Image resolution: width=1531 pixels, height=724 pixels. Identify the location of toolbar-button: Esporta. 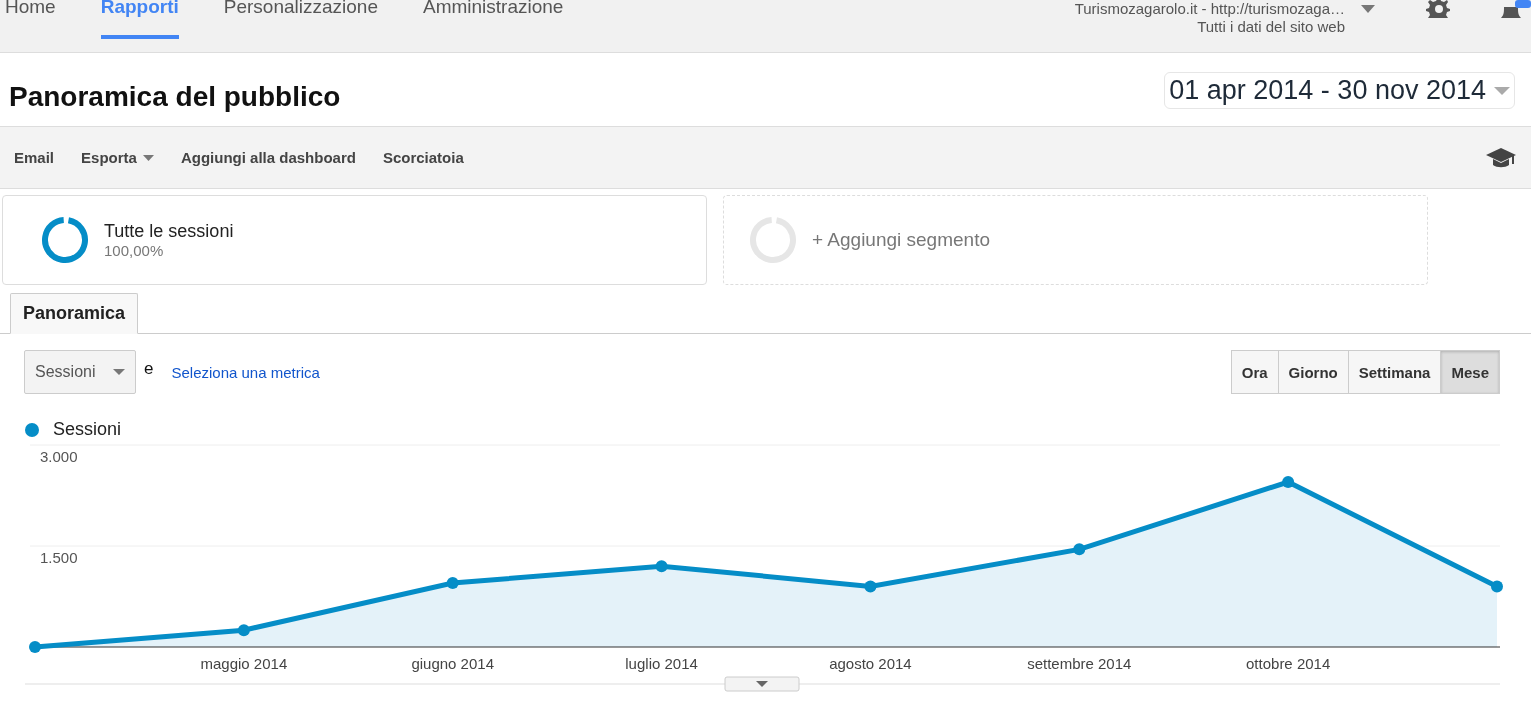
(117, 157).